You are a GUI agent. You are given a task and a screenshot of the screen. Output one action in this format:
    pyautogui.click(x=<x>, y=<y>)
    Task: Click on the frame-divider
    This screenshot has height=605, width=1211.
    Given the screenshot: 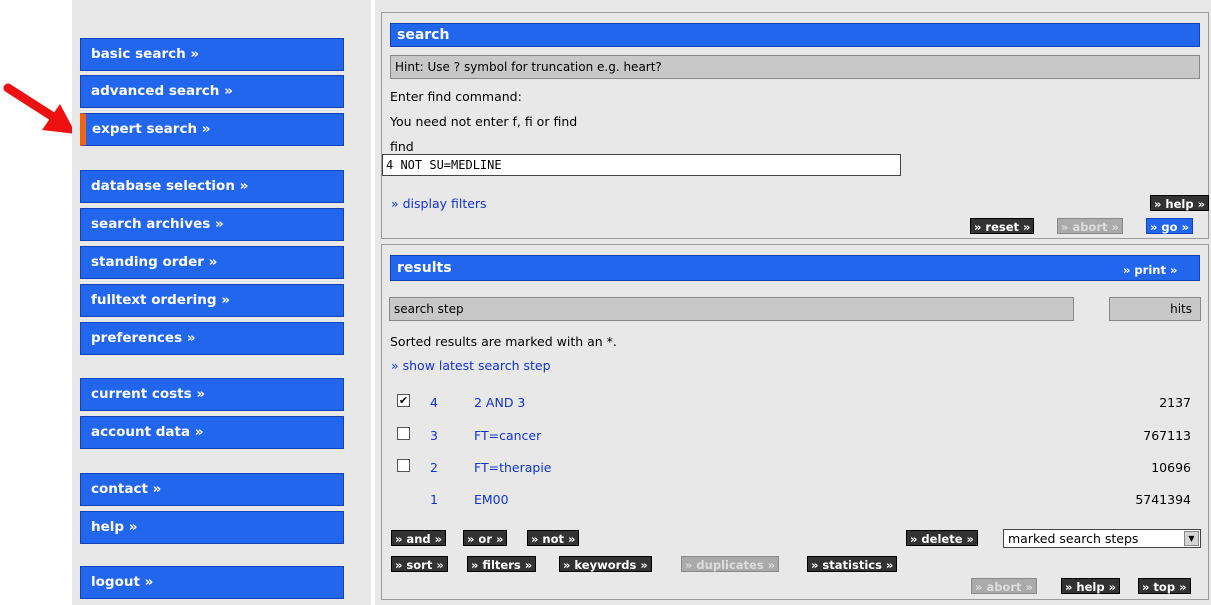 What is the action you would take?
    pyautogui.click(x=373, y=302)
    